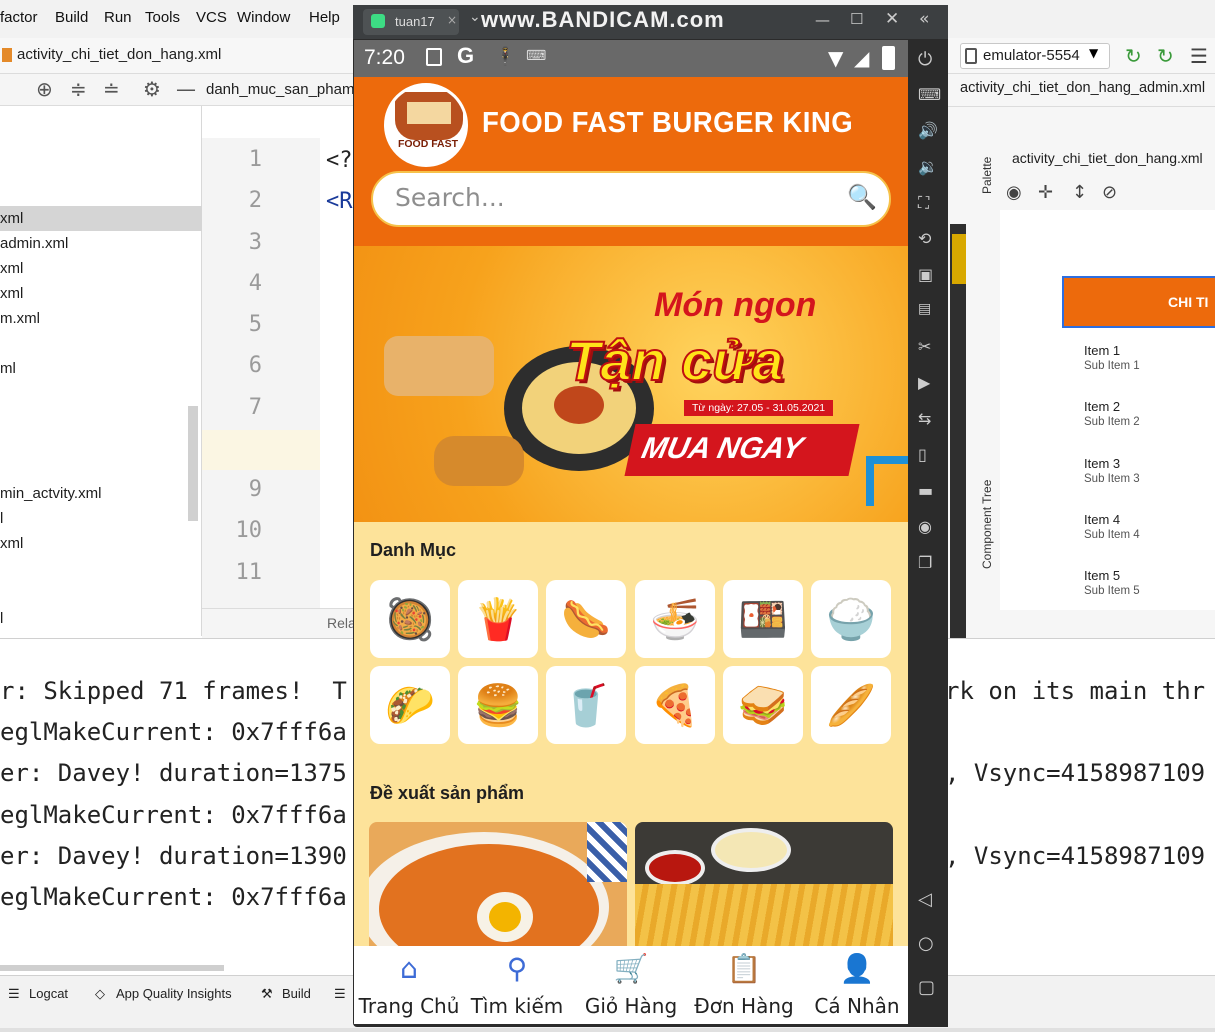 This screenshot has width=1215, height=1032. I want to click on emulator-tab: tuan17 ×, so click(411, 22).